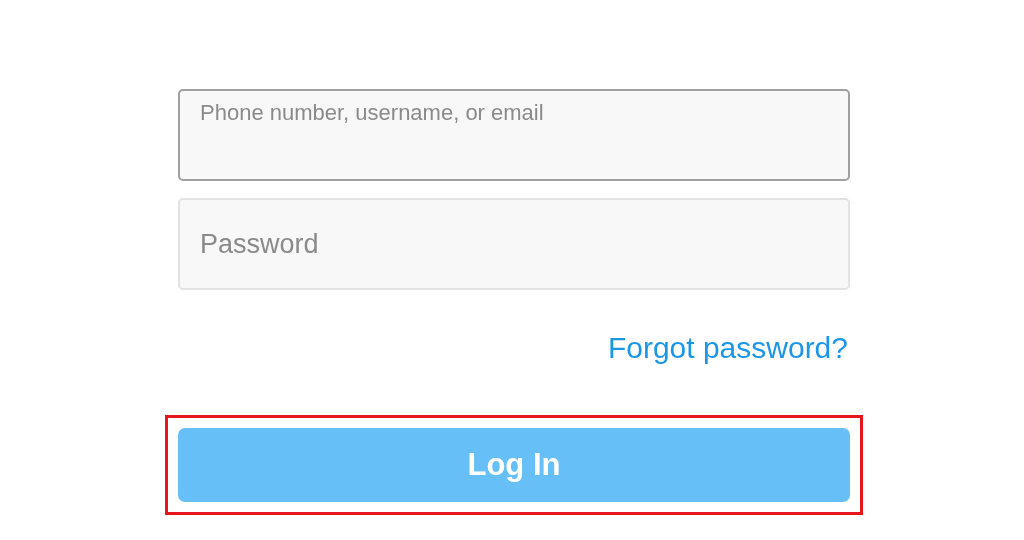 The image size is (1024, 540). I want to click on log-in-button: Log In, so click(514, 465).